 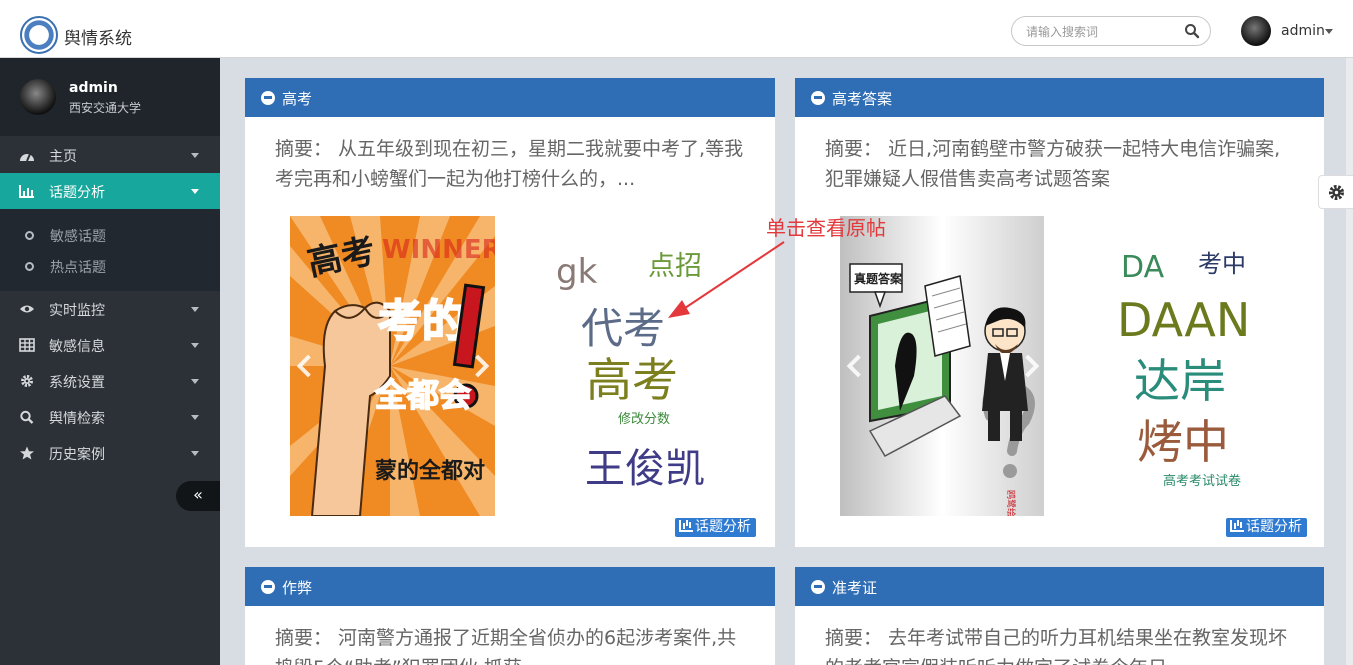 I want to click on page-scrollbar, so click(x=1349, y=361).